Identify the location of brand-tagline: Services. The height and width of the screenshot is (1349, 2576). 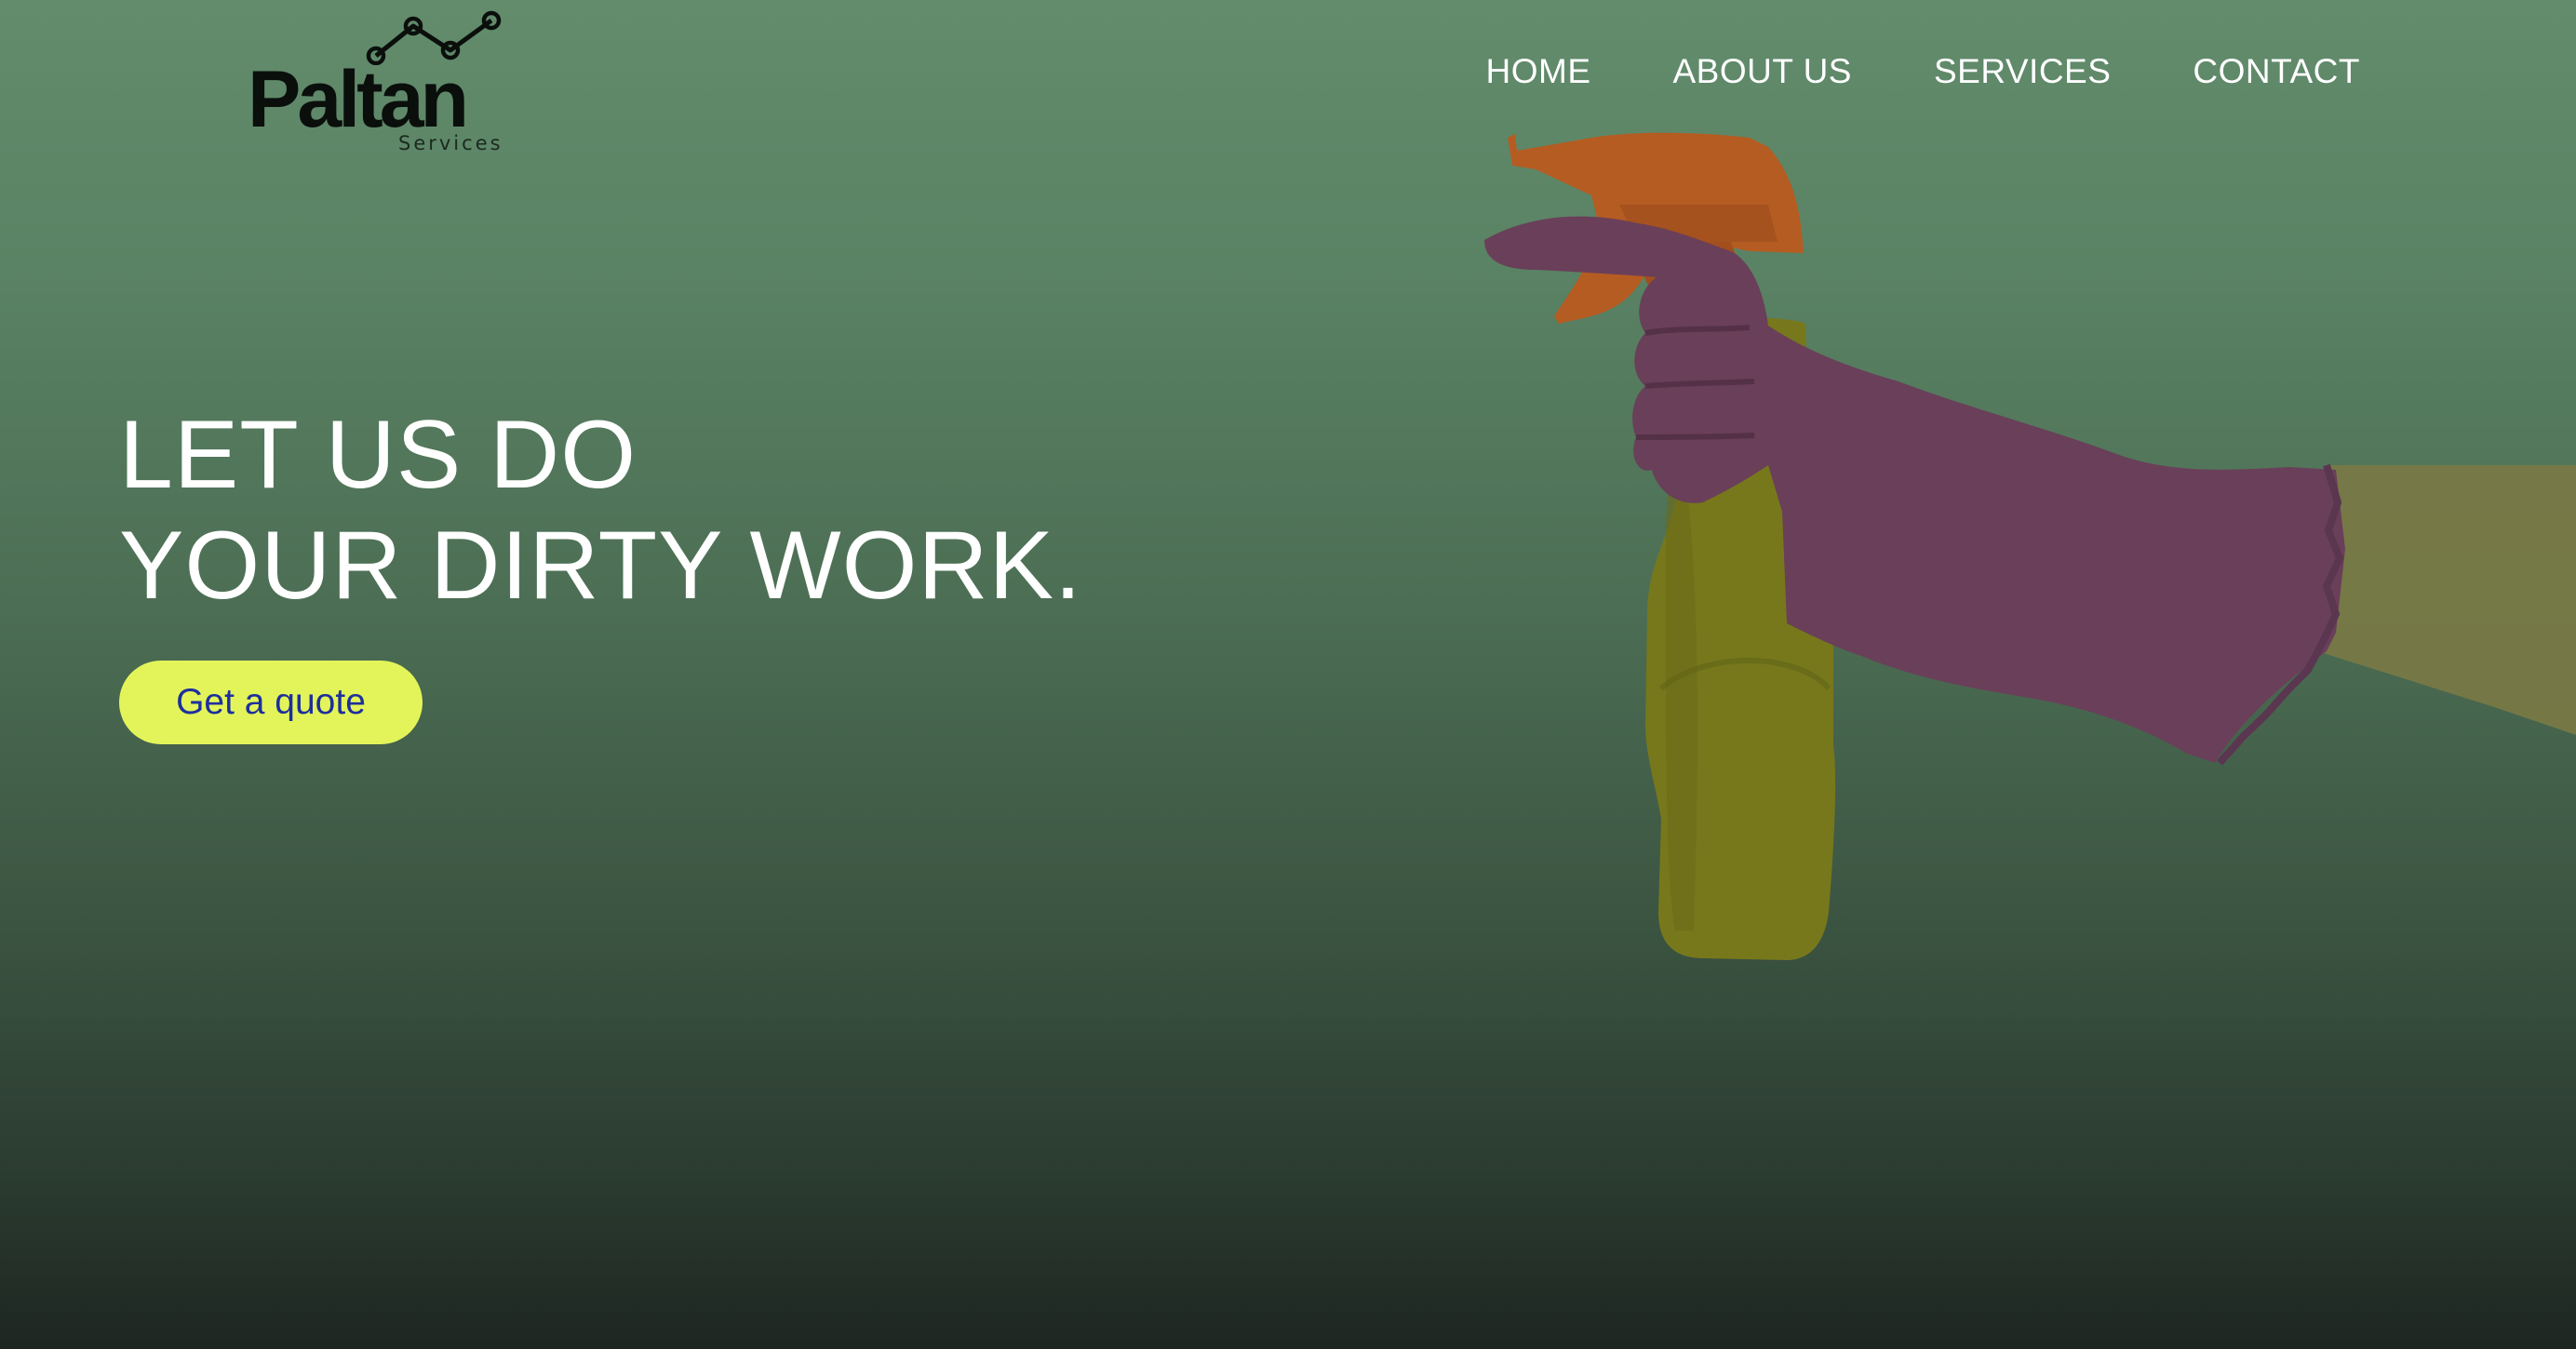
(450, 143).